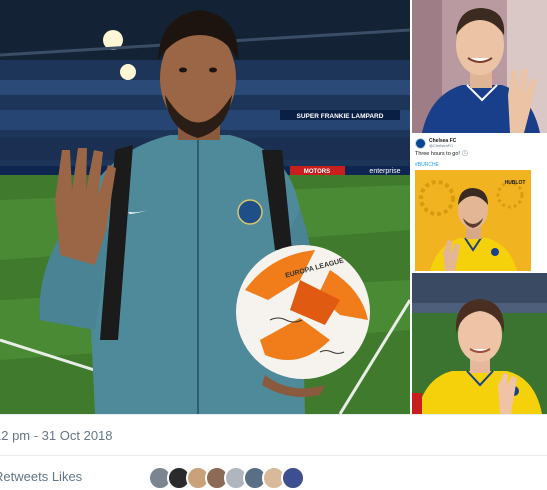 The height and width of the screenshot is (490, 547). Describe the element at coordinates (384, 171) in the screenshot. I see `ad-board-enterprise: enterprise` at that location.